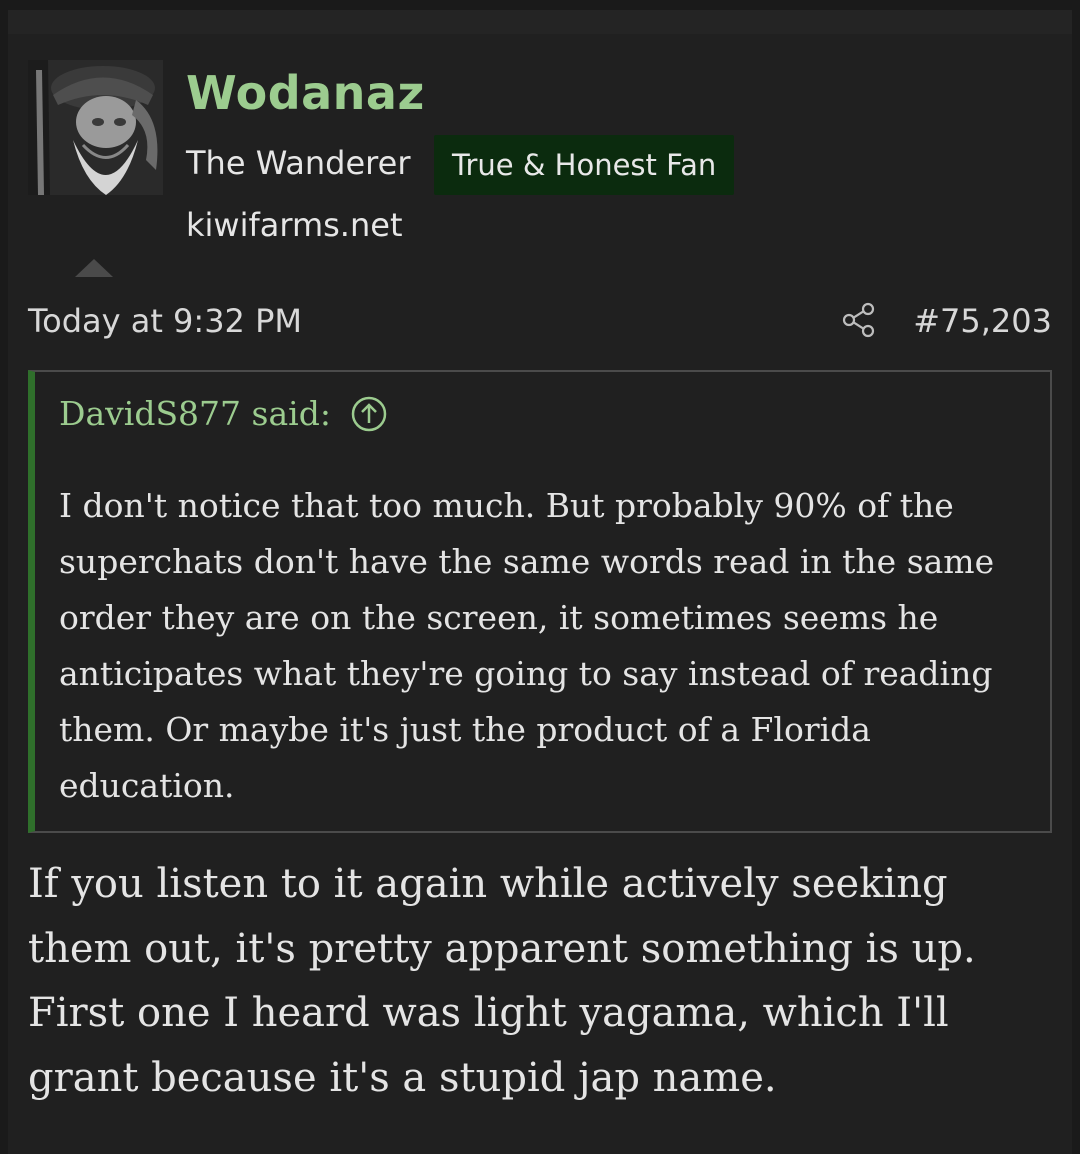 The image size is (1080, 1154). I want to click on caret-up-icon, so click(94, 268).